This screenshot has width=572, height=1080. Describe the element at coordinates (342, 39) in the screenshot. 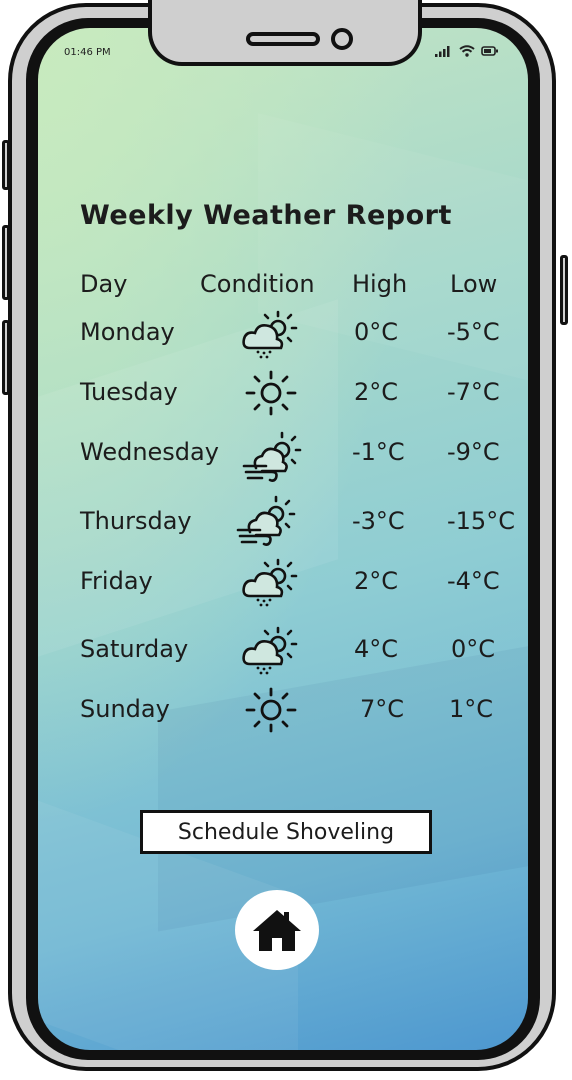

I see `front-camera` at that location.